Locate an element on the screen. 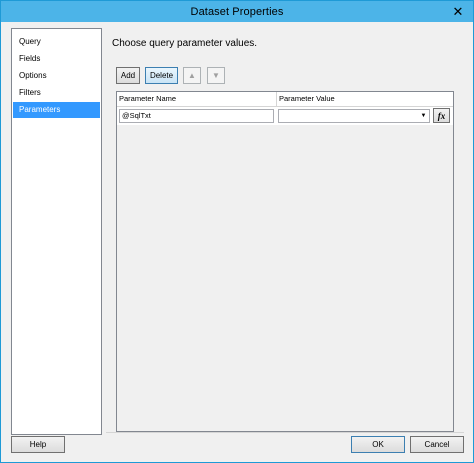 The height and width of the screenshot is (463, 474). add-button: Add is located at coordinates (128, 75).